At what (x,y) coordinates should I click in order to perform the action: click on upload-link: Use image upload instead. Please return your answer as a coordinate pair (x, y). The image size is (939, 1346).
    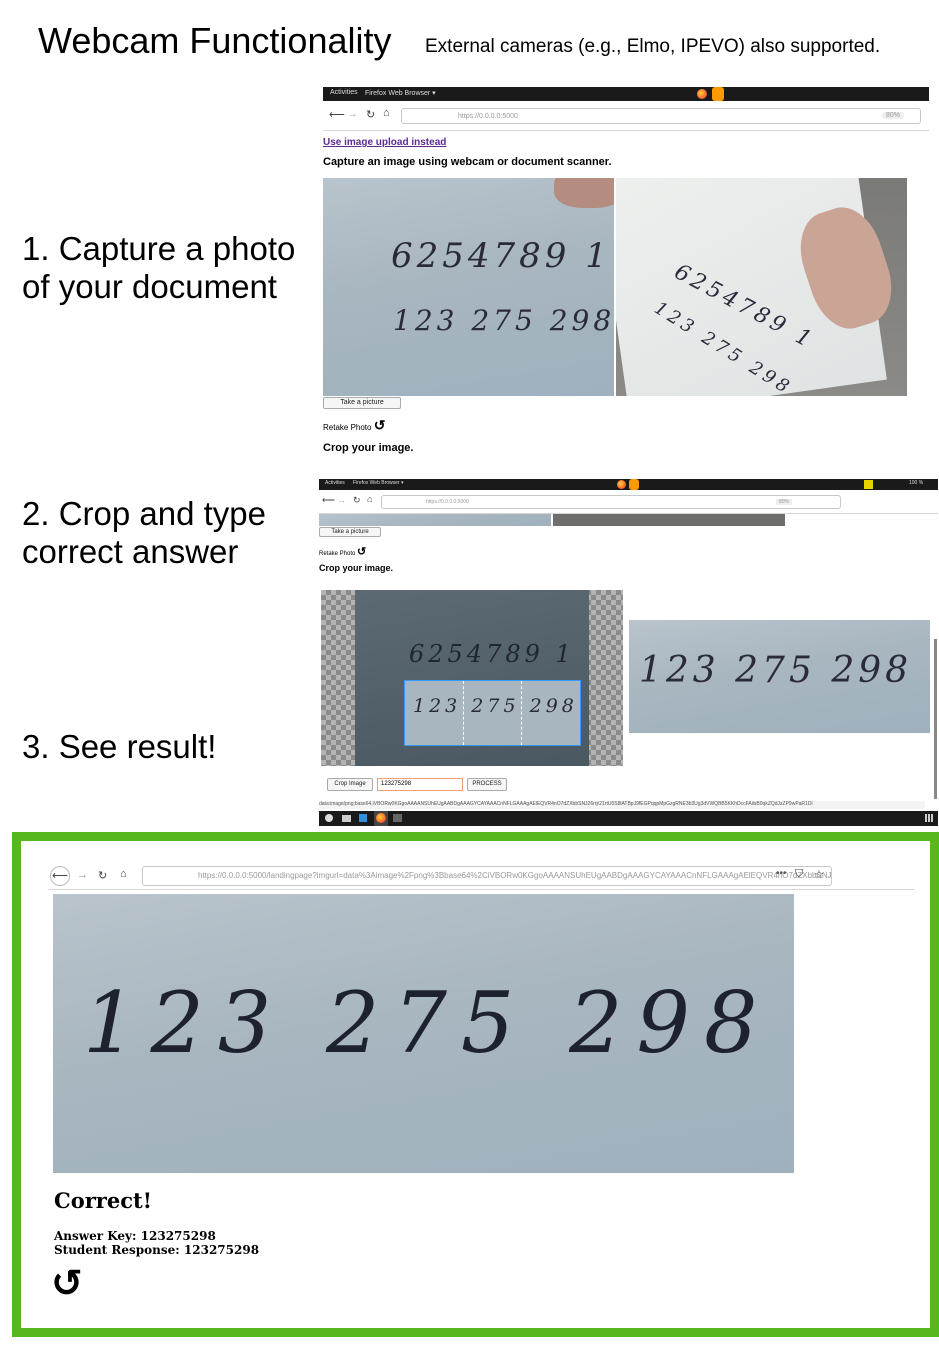
    Looking at the image, I should click on (384, 142).